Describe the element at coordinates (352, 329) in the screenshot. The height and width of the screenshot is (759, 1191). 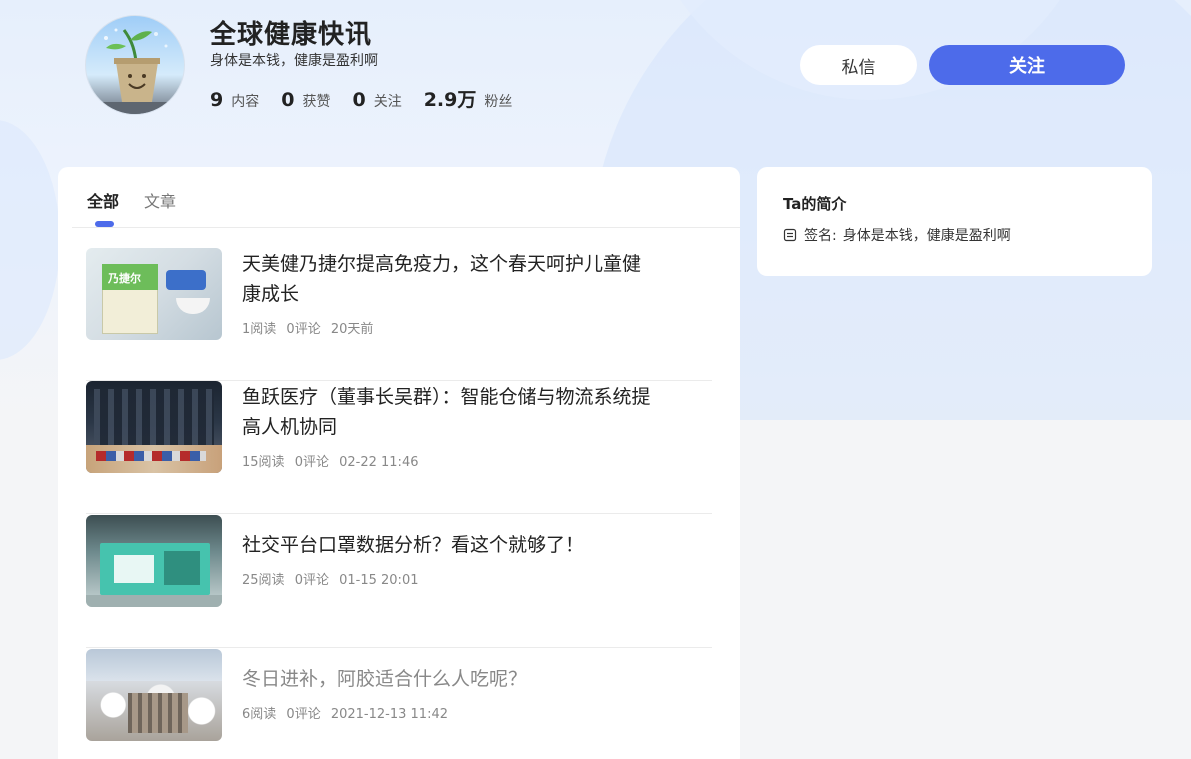
I see `article-time: 20天前` at that location.